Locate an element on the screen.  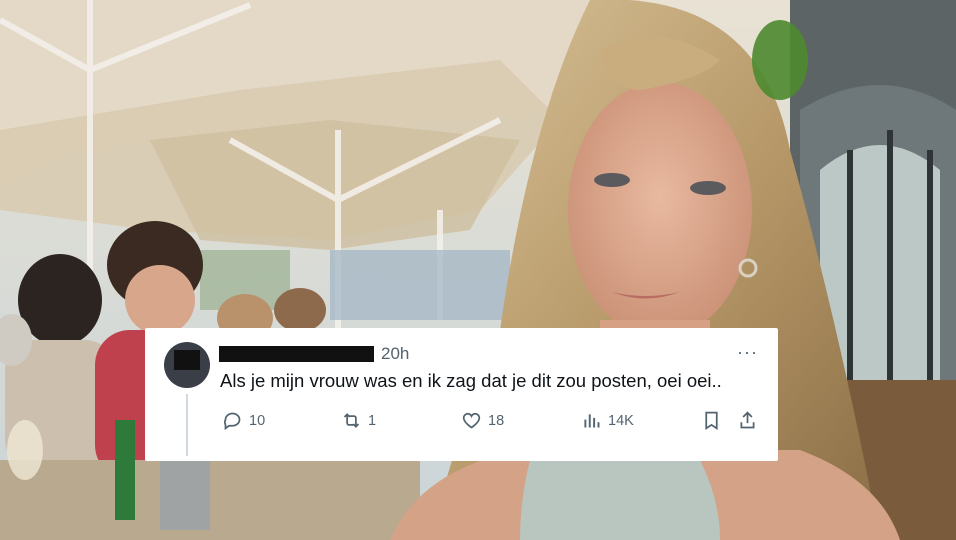
avatar is located at coordinates (187, 365).